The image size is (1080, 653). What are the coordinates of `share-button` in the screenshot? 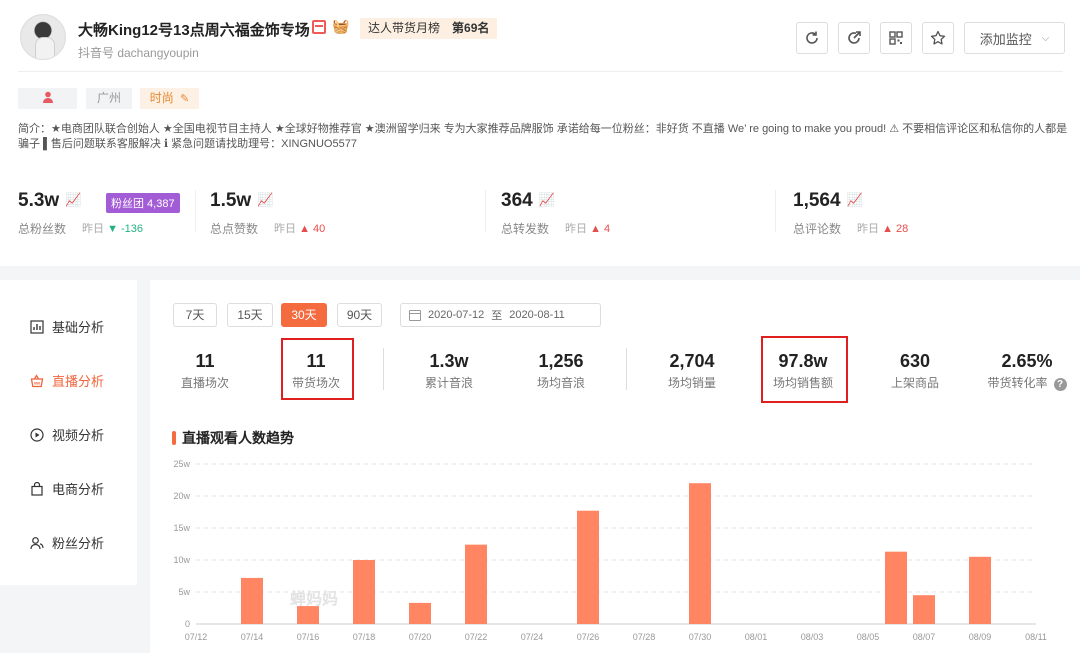 It's located at (854, 38).